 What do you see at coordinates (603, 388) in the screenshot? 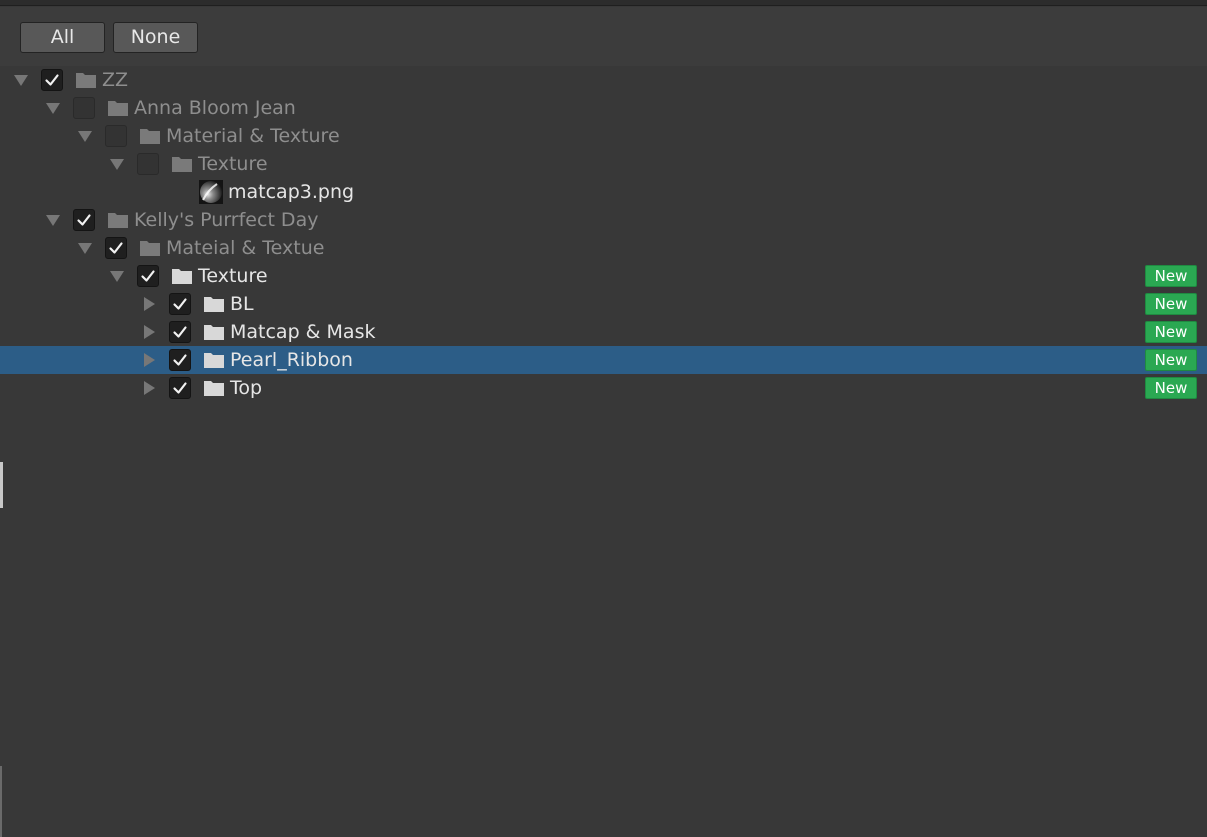
I see `tree-row: Top New` at bounding box center [603, 388].